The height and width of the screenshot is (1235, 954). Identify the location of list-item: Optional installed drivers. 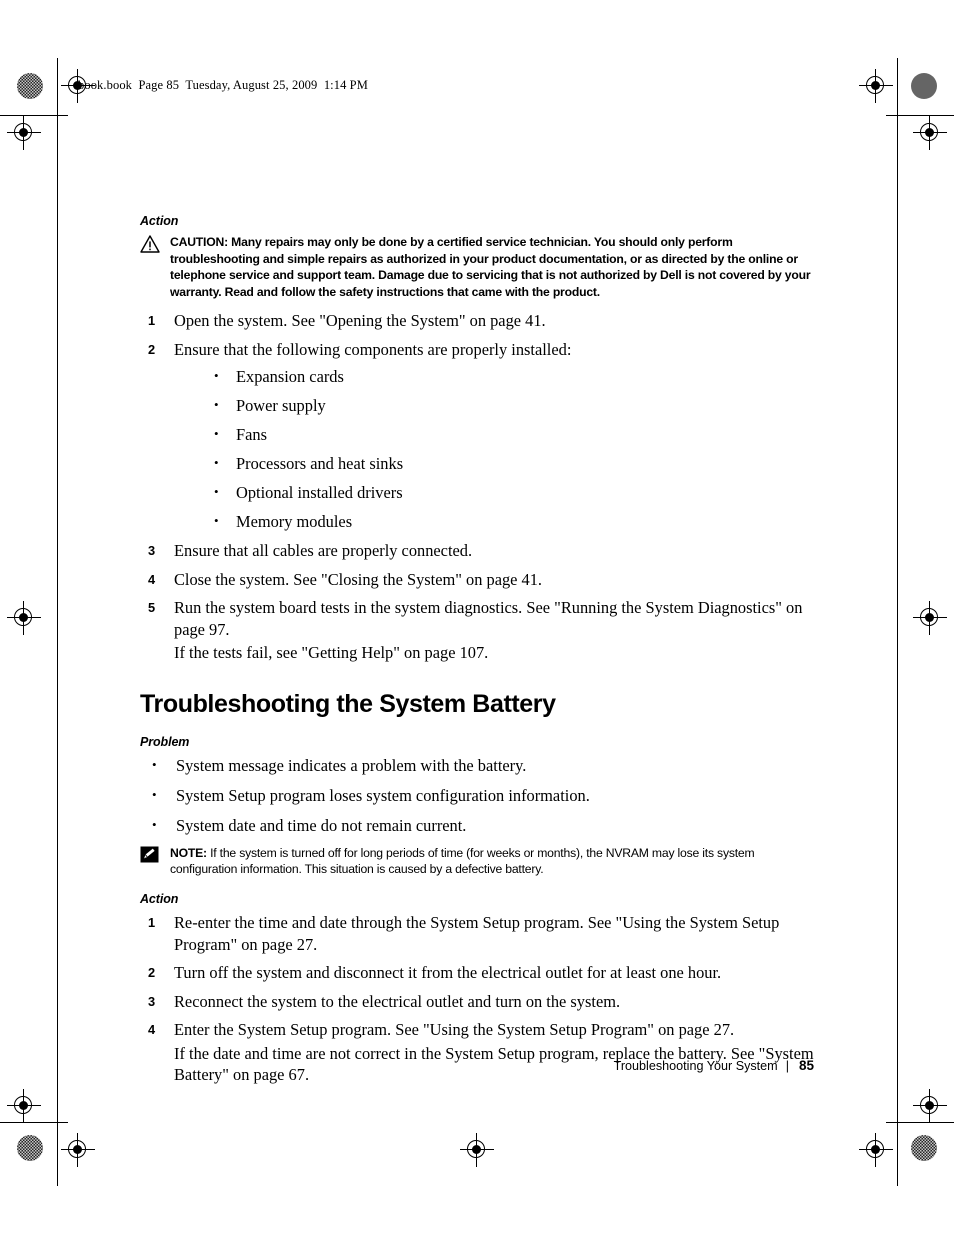
(494, 492).